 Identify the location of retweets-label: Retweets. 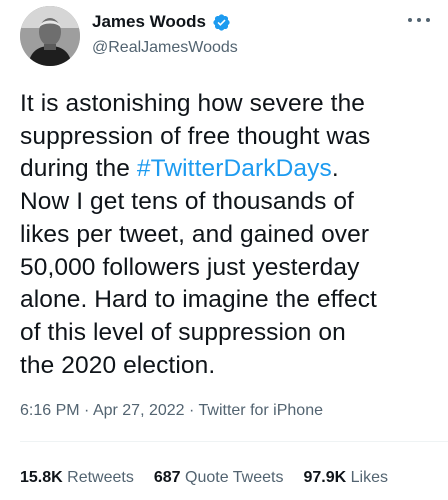
(100, 477).